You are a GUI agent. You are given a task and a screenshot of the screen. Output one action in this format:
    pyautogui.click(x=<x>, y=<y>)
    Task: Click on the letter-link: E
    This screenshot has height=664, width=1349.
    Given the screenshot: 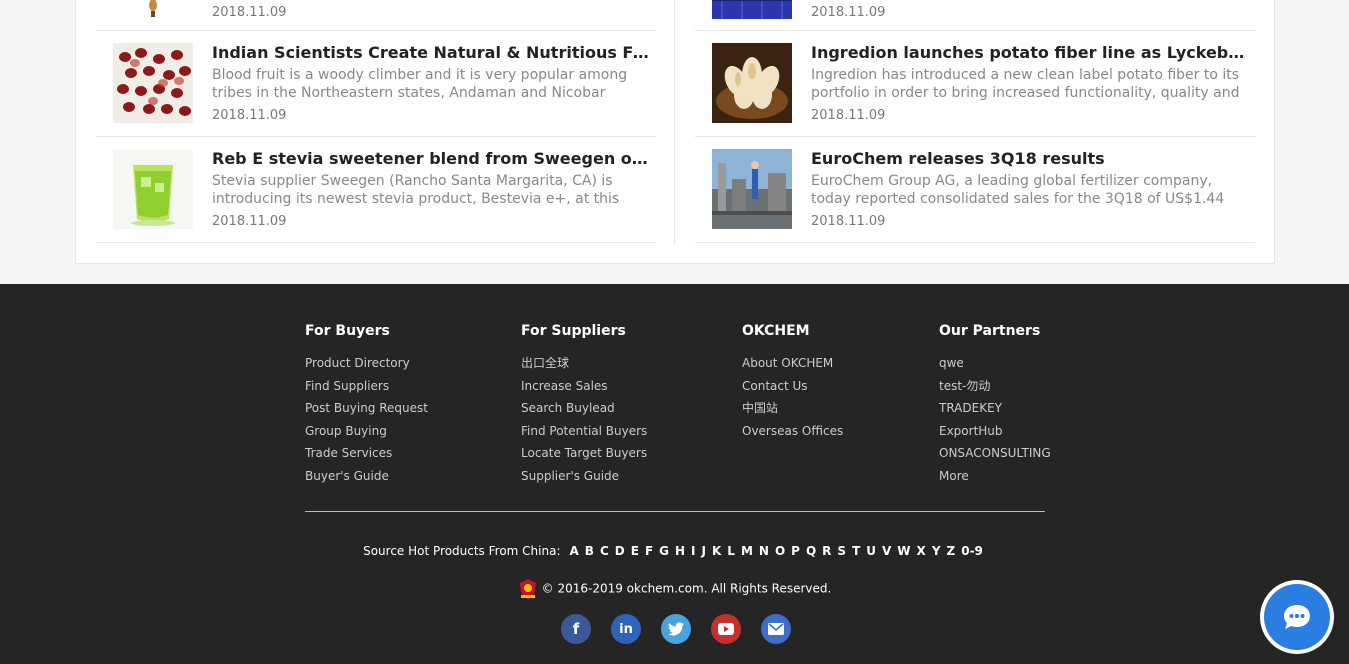 What is the action you would take?
    pyautogui.click(x=635, y=551)
    